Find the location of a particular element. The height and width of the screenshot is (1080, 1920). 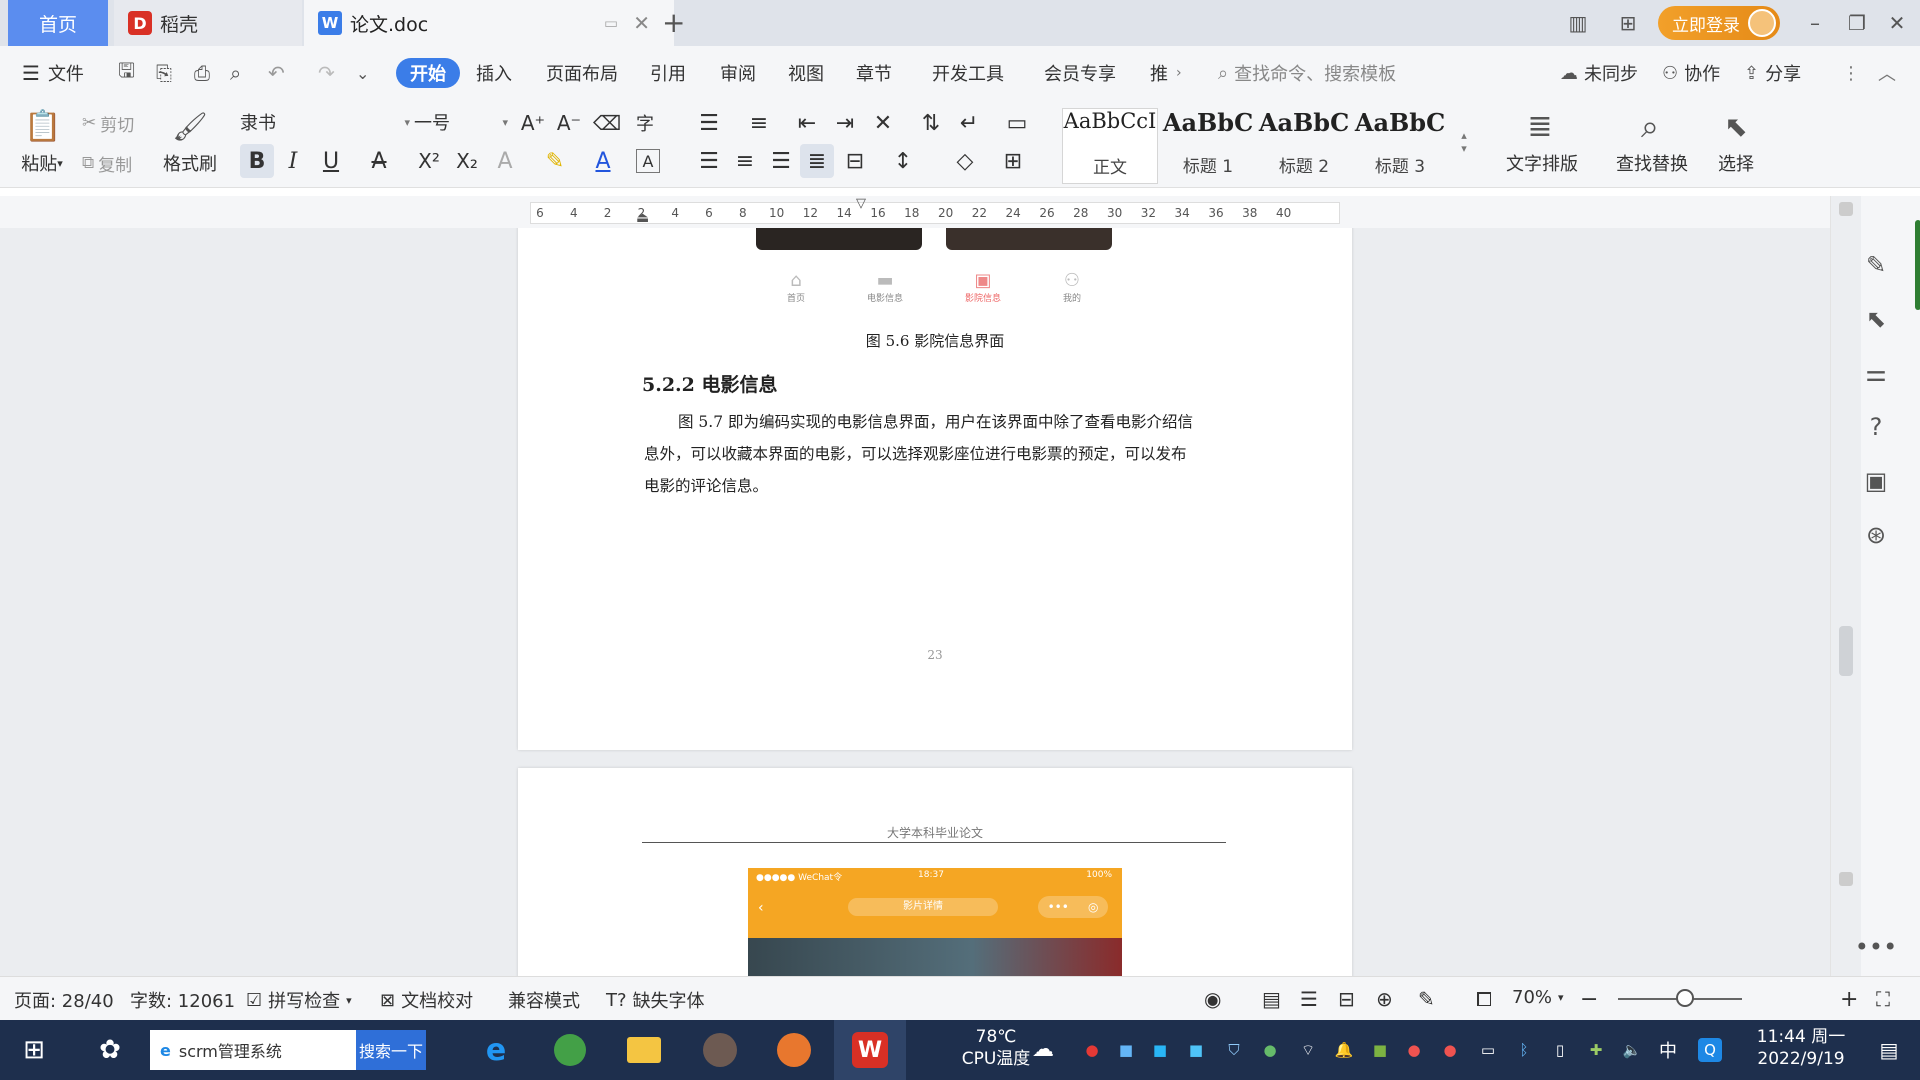

minimize-icon: – is located at coordinates (1815, 23).